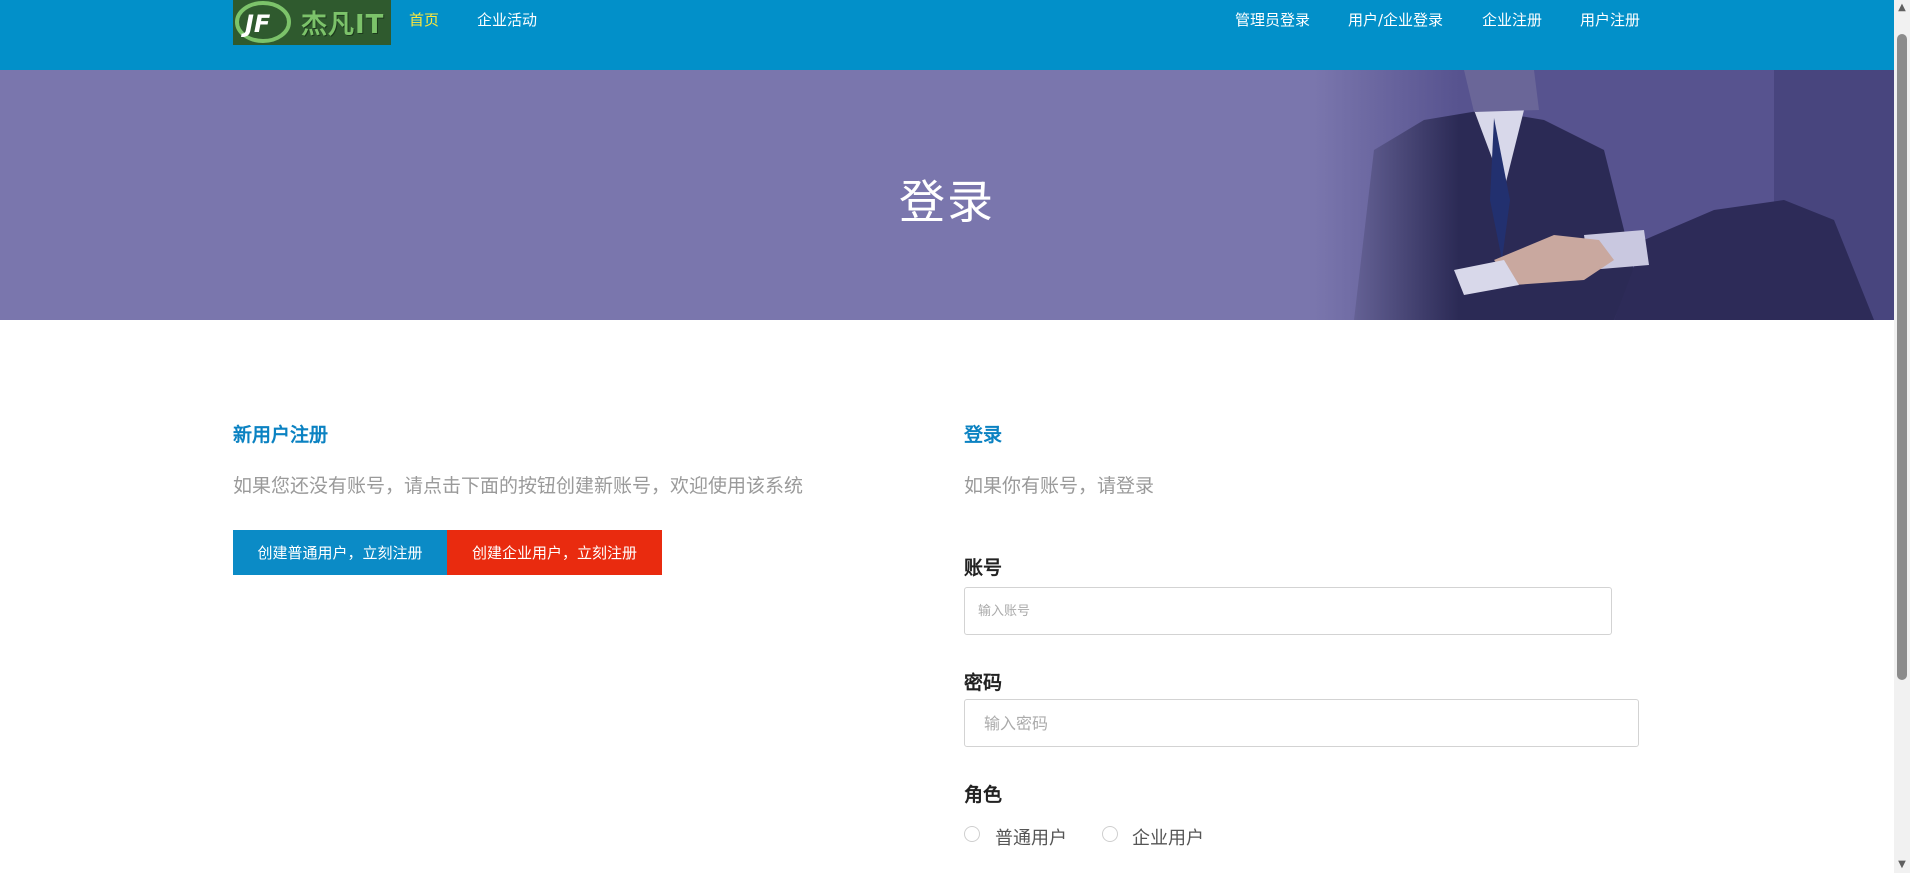  Describe the element at coordinates (1059, 486) in the screenshot. I see `login-description: 如果你有账号，请登录` at that location.